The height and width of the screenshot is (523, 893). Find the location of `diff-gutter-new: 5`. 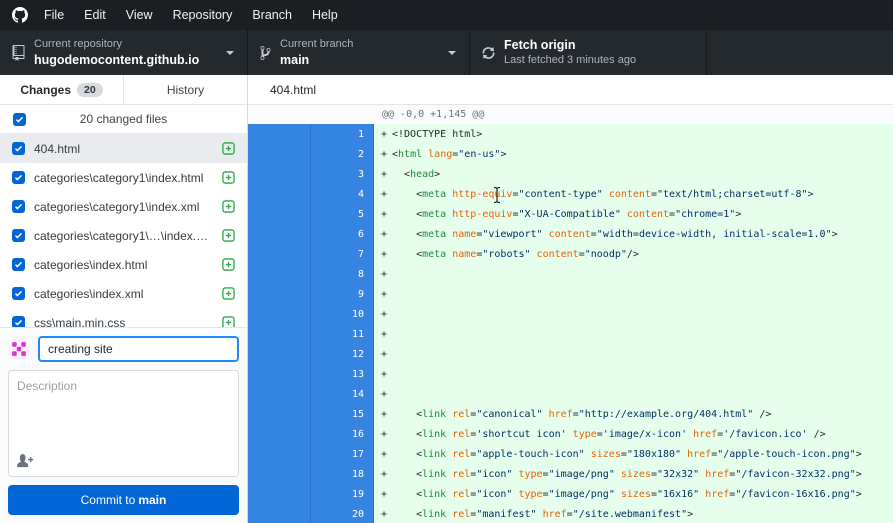

diff-gutter-new: 5 is located at coordinates (342, 214).